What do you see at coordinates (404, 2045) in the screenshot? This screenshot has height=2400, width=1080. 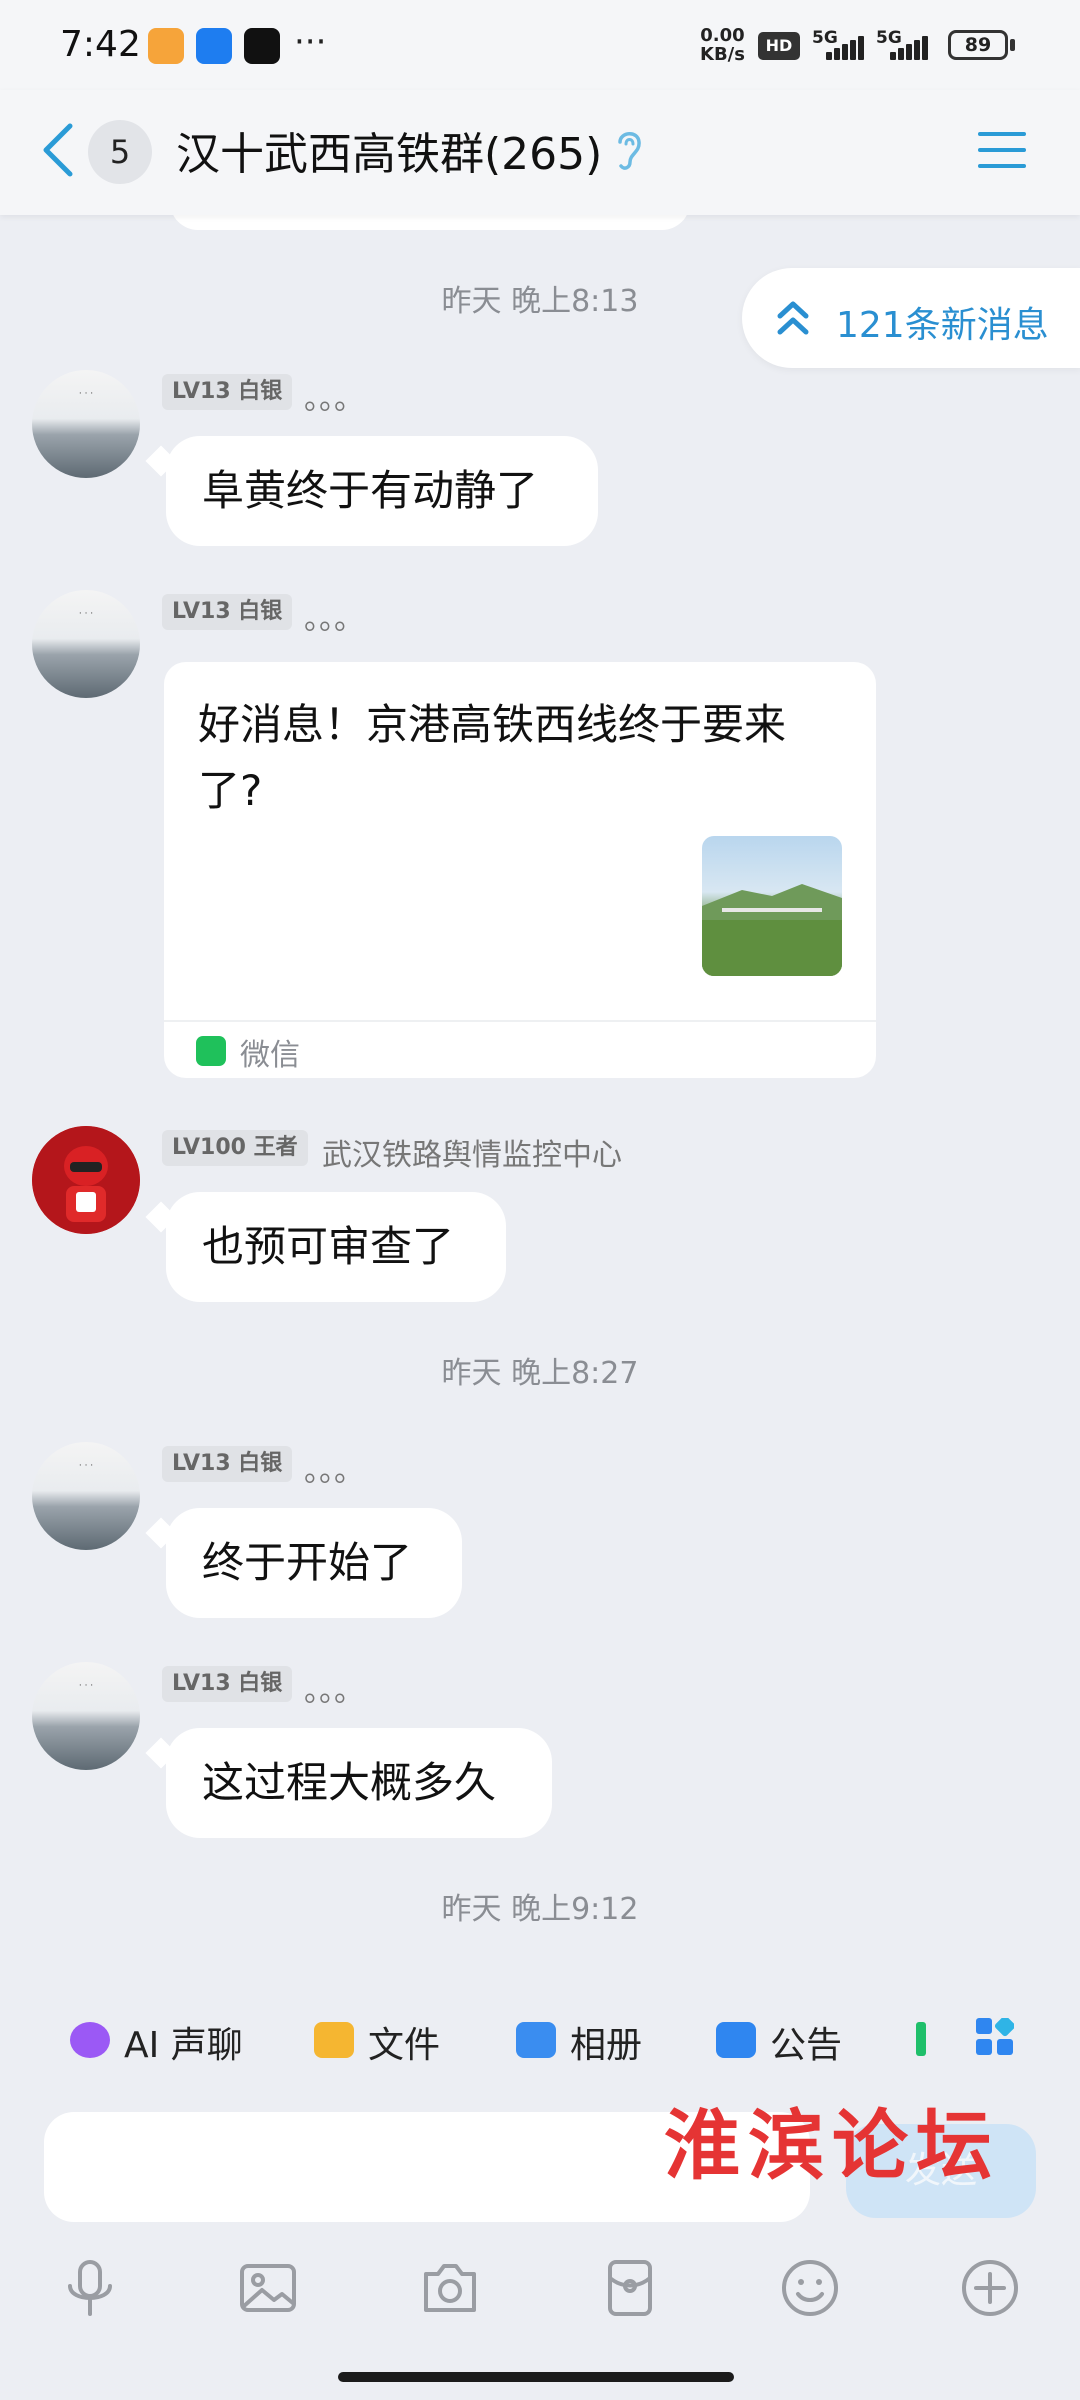 I see `quick-action-label: 文件` at bounding box center [404, 2045].